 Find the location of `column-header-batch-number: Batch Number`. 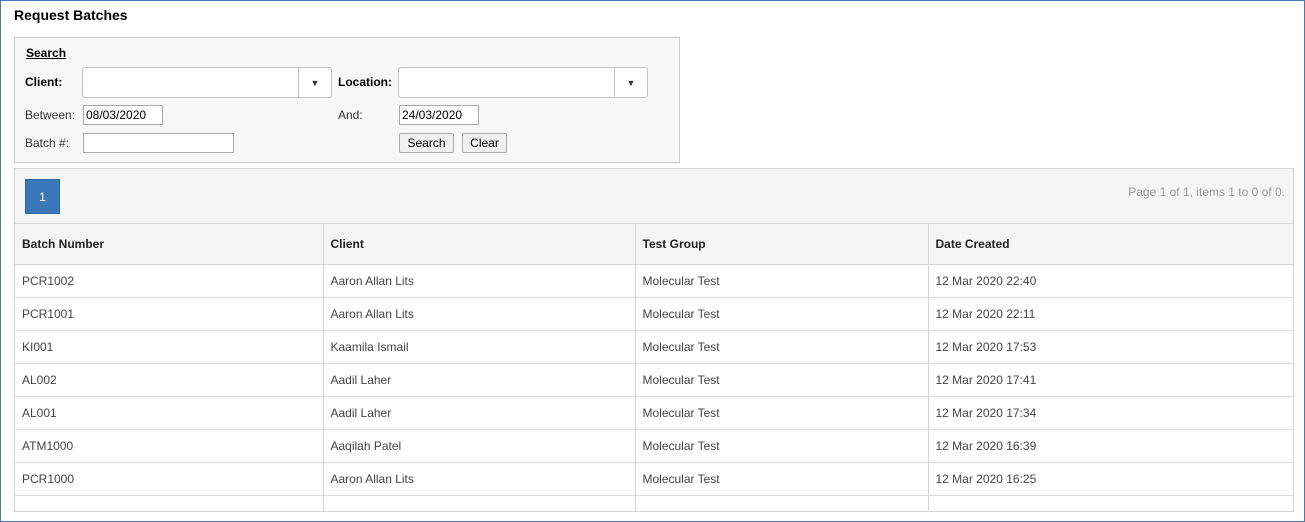

column-header-batch-number: Batch Number is located at coordinates (169, 244).